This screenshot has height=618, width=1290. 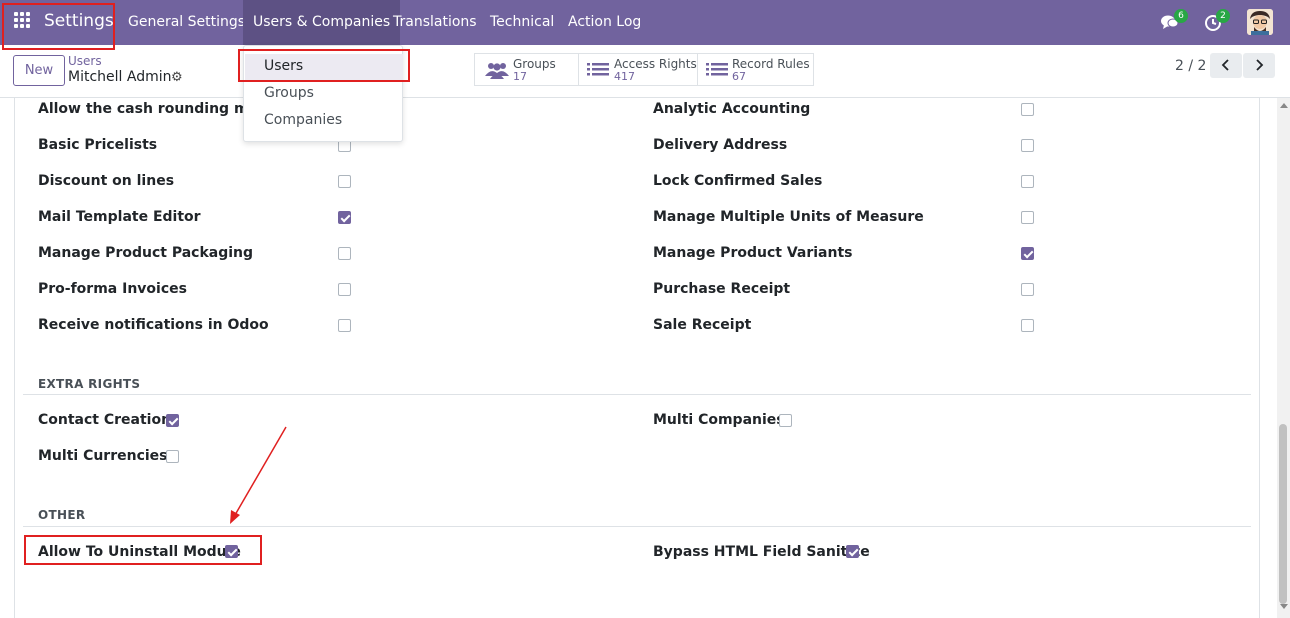 I want to click on menu-action-log: Action Log, so click(x=604, y=22).